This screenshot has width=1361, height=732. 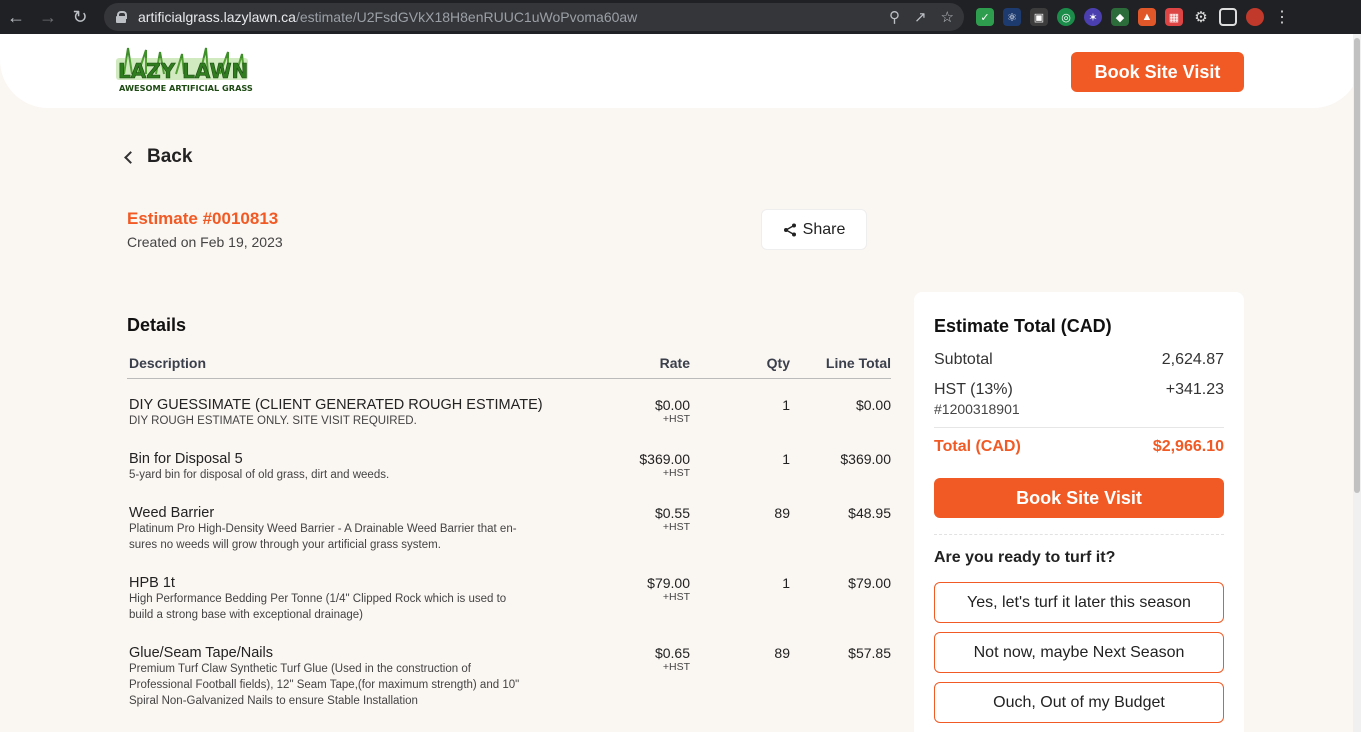 What do you see at coordinates (664, 459) in the screenshot?
I see `item-rate: $369.00` at bounding box center [664, 459].